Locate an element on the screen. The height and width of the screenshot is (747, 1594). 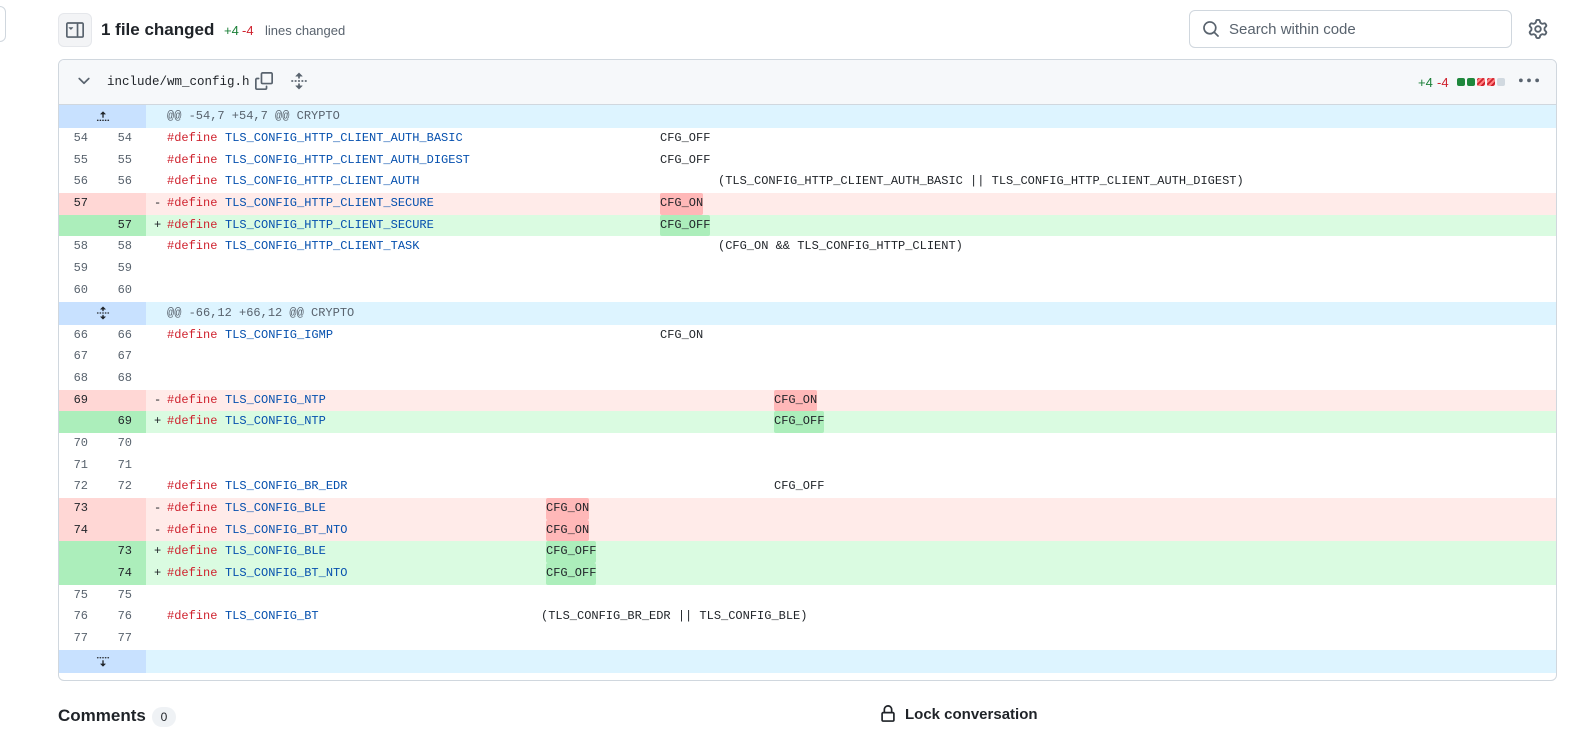
new-line-number: 55 is located at coordinates (124, 161).